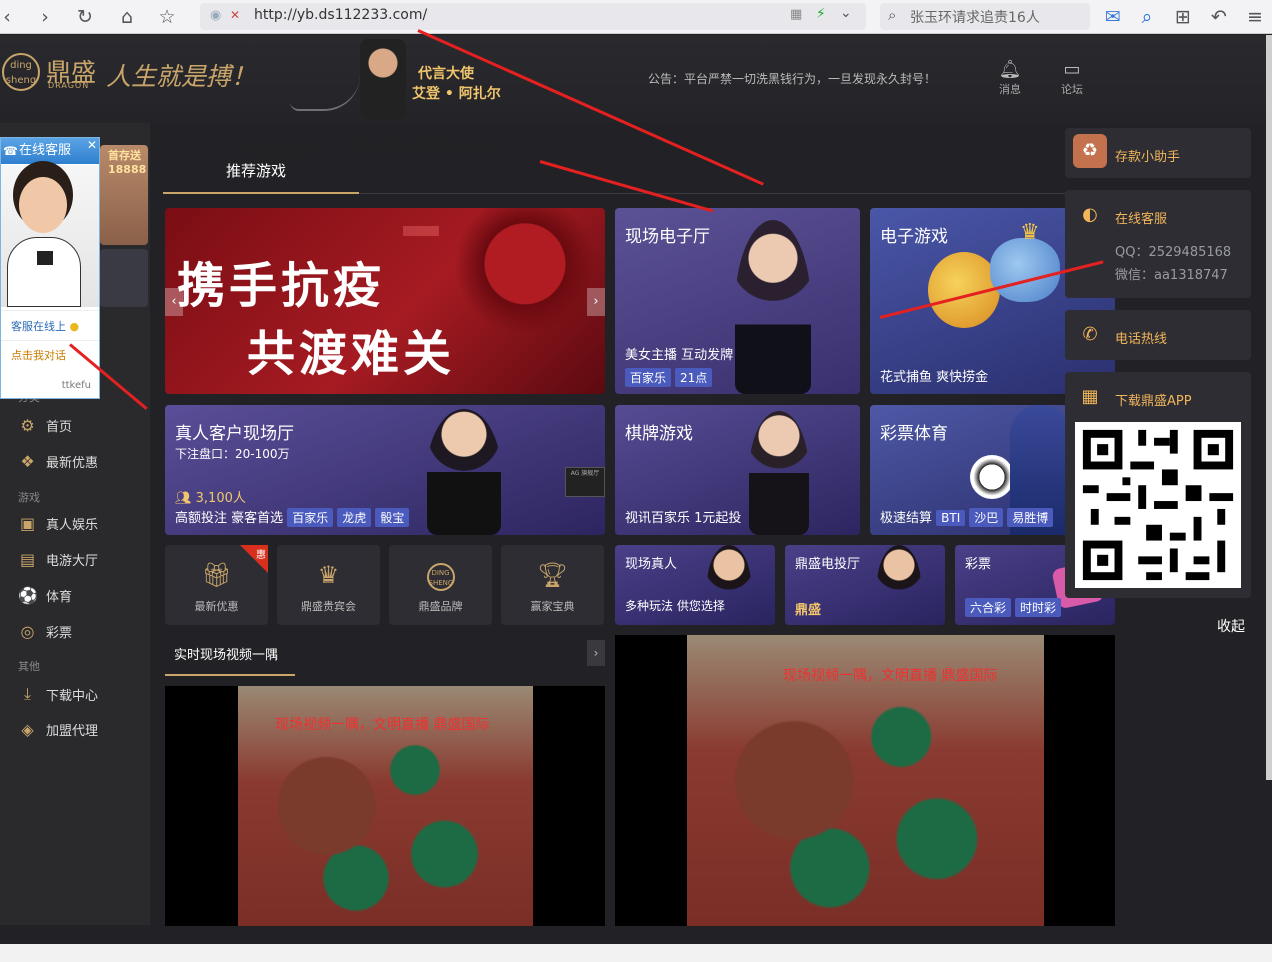 This screenshot has height=962, width=1272. What do you see at coordinates (737, 470) in the screenshot?
I see `card-chess: 棋牌游戏 视讯百家乐 1元起投` at bounding box center [737, 470].